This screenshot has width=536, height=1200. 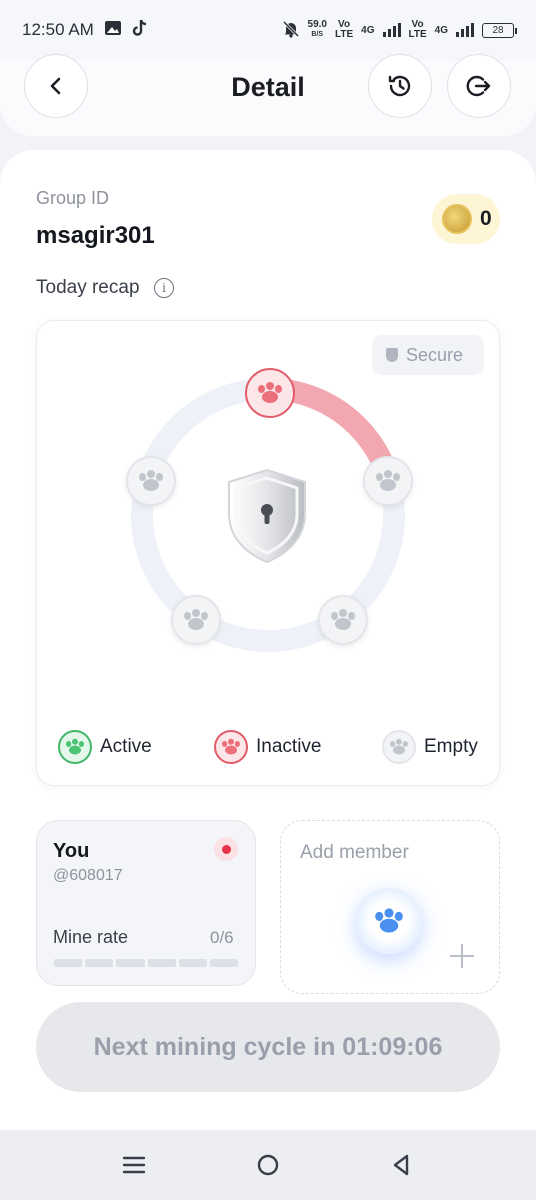 What do you see at coordinates (462, 956) in the screenshot?
I see `plus-icon` at bounding box center [462, 956].